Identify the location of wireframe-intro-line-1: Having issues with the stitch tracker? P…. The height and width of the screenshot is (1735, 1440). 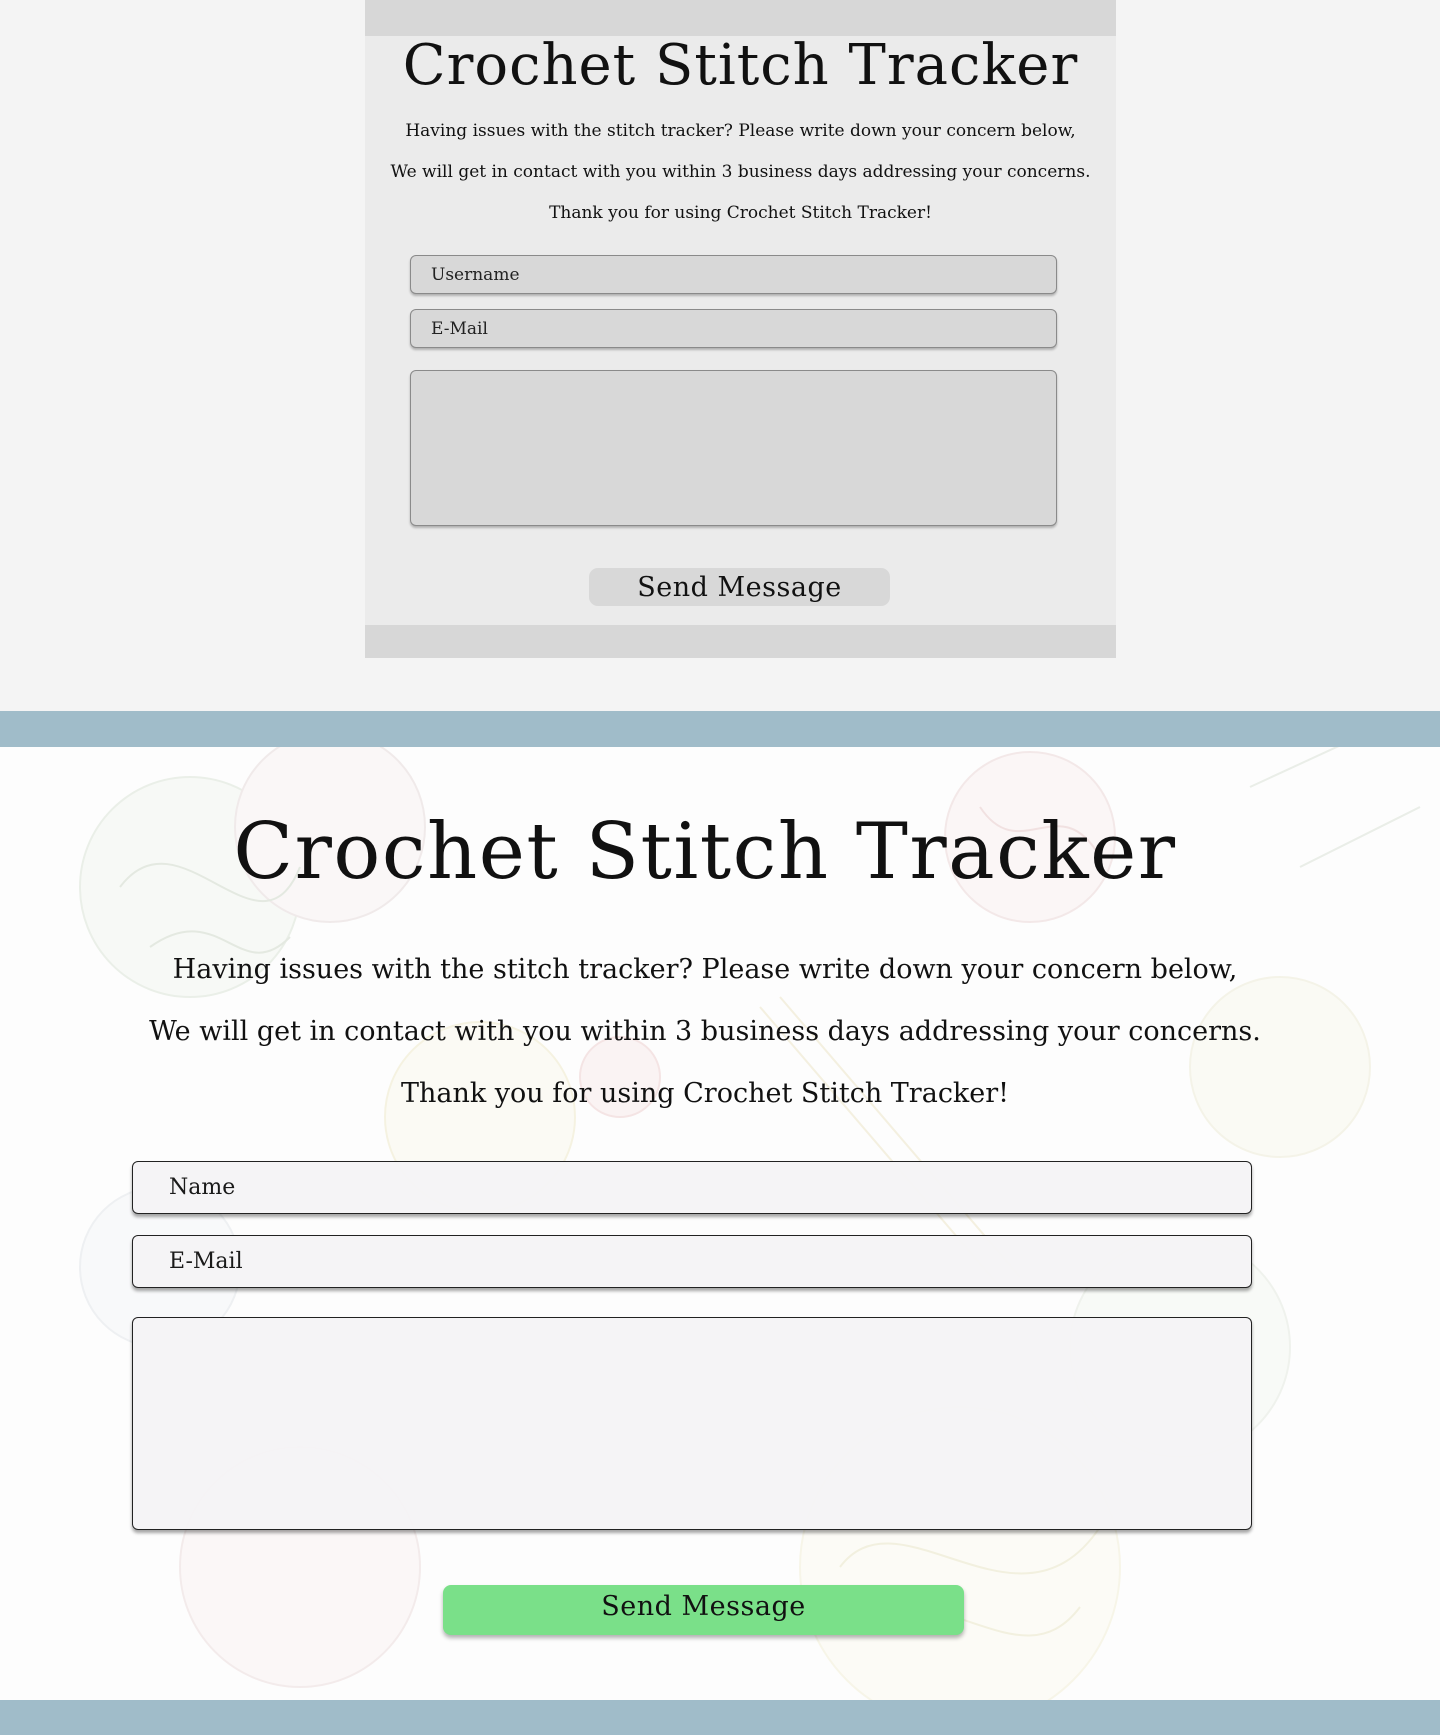
(740, 131).